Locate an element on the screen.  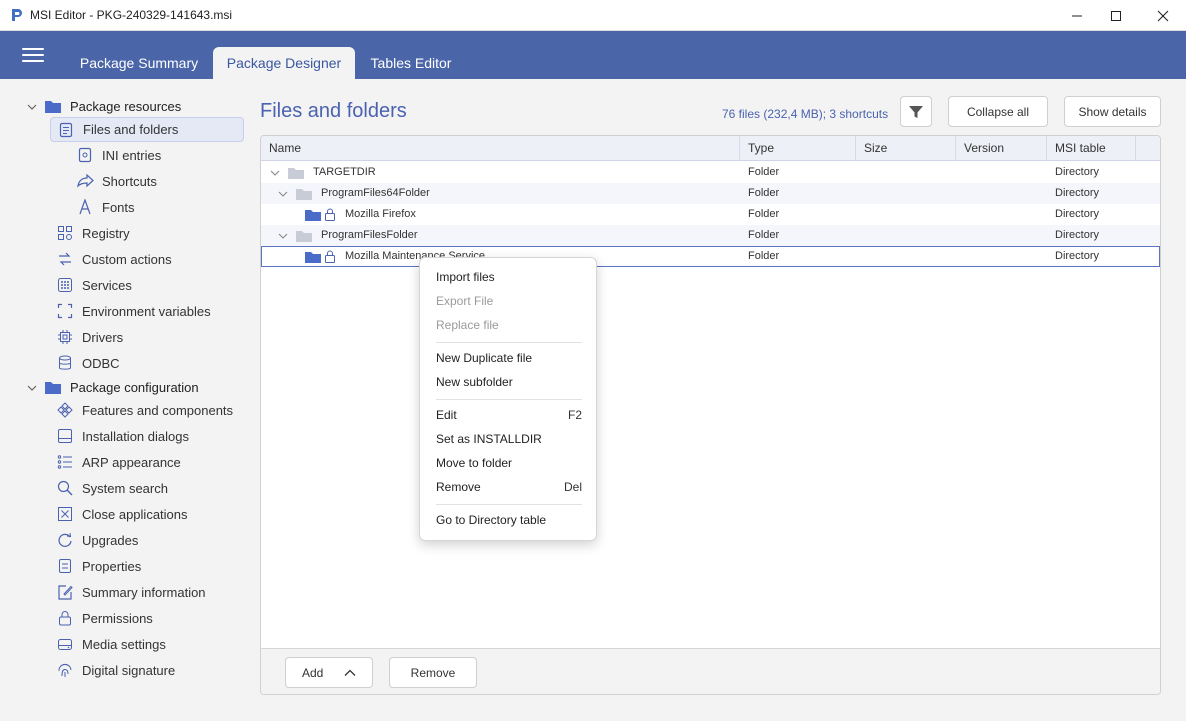
fingerprint-icon is located at coordinates (65, 670).